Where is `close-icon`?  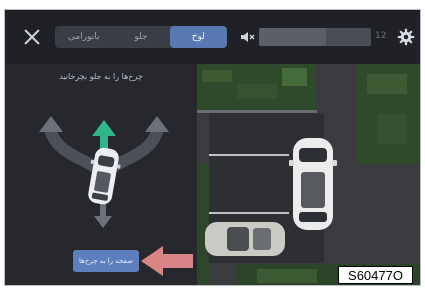 close-icon is located at coordinates (32, 37).